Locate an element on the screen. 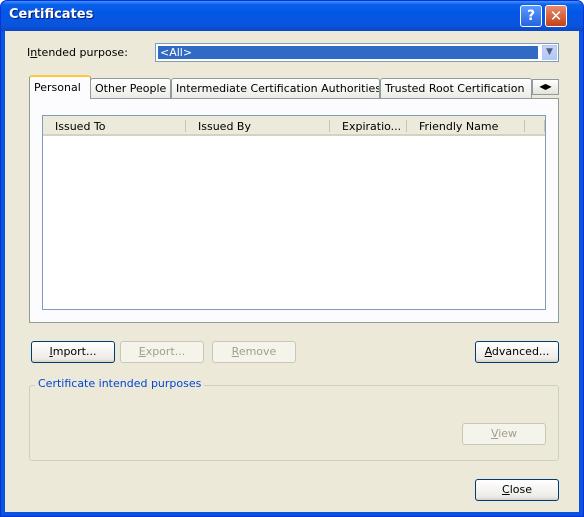 Image resolution: width=584 pixels, height=517 pixels. tab-trusted-root: Trusted Root Certification is located at coordinates (456, 88).